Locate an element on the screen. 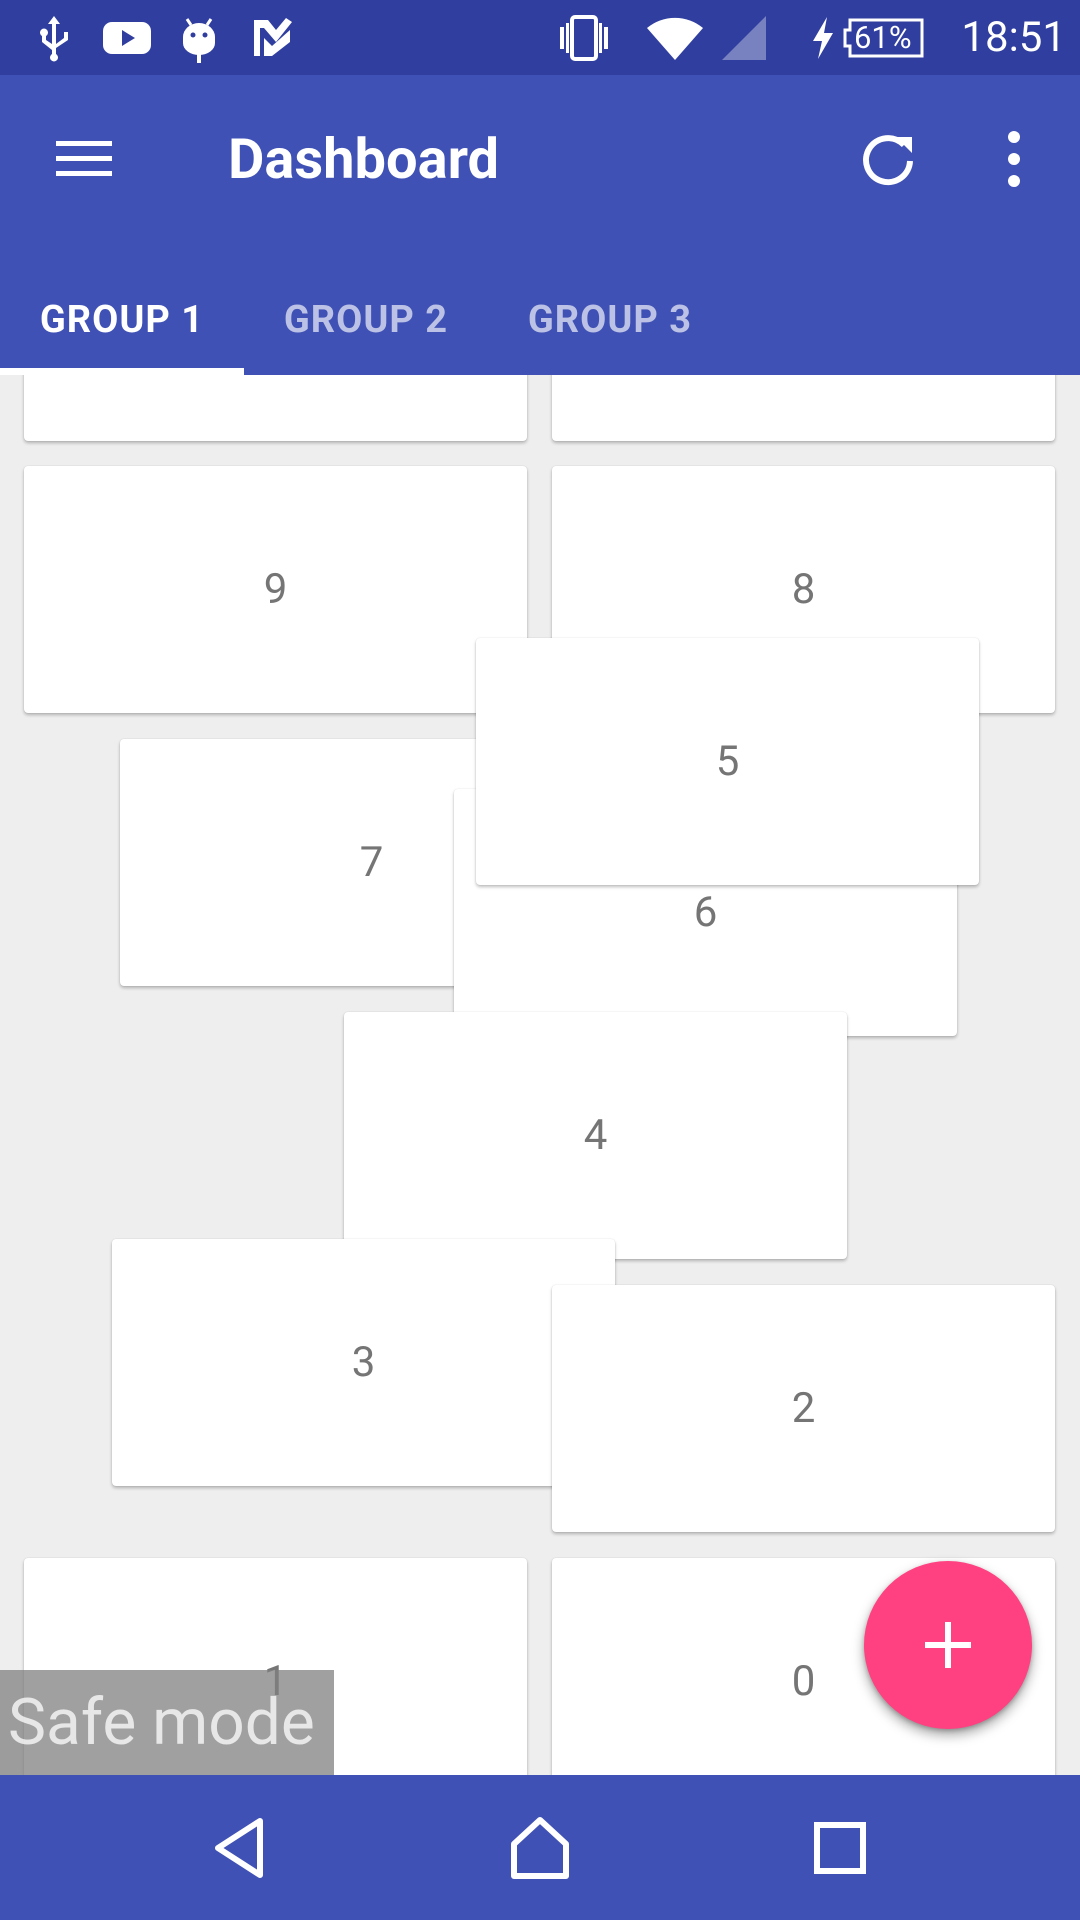  card-2: 2 is located at coordinates (803, 1408).